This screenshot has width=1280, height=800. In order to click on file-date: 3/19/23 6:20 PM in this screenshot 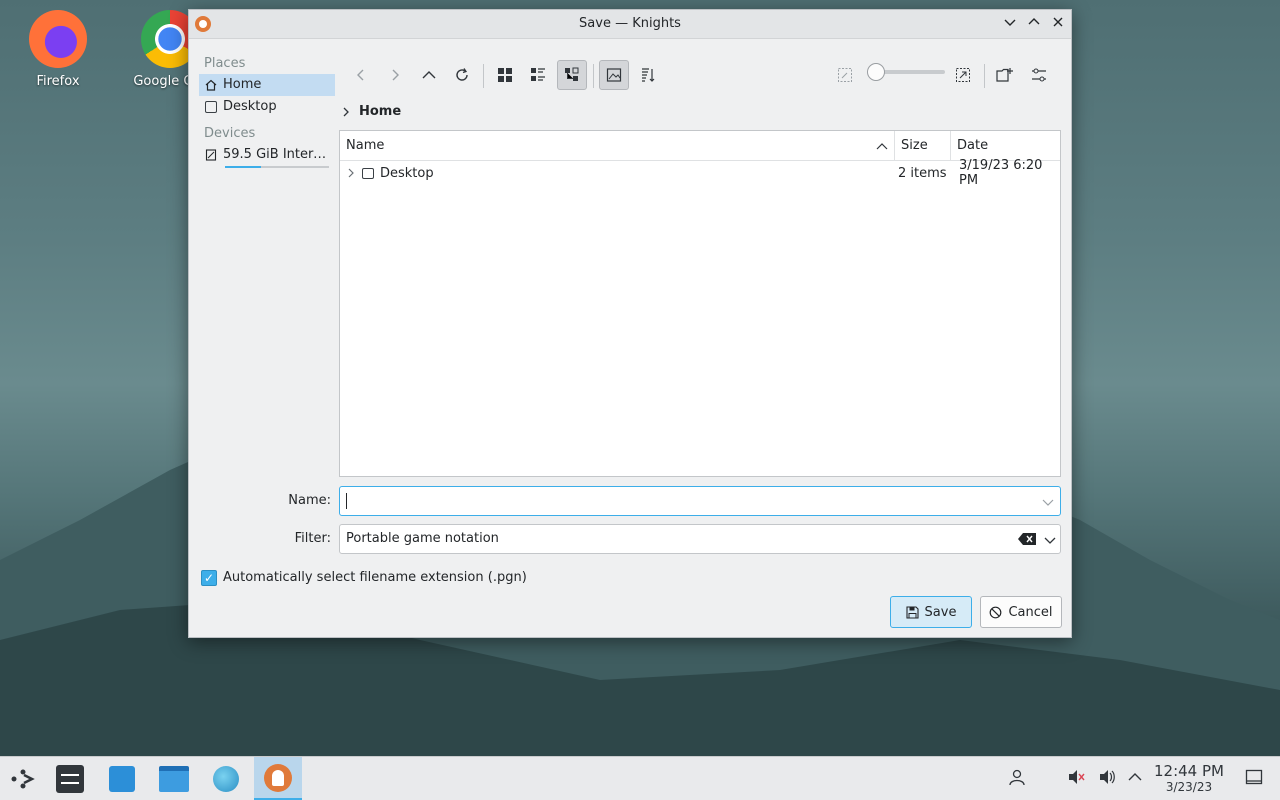, I will do `click(1001, 173)`.